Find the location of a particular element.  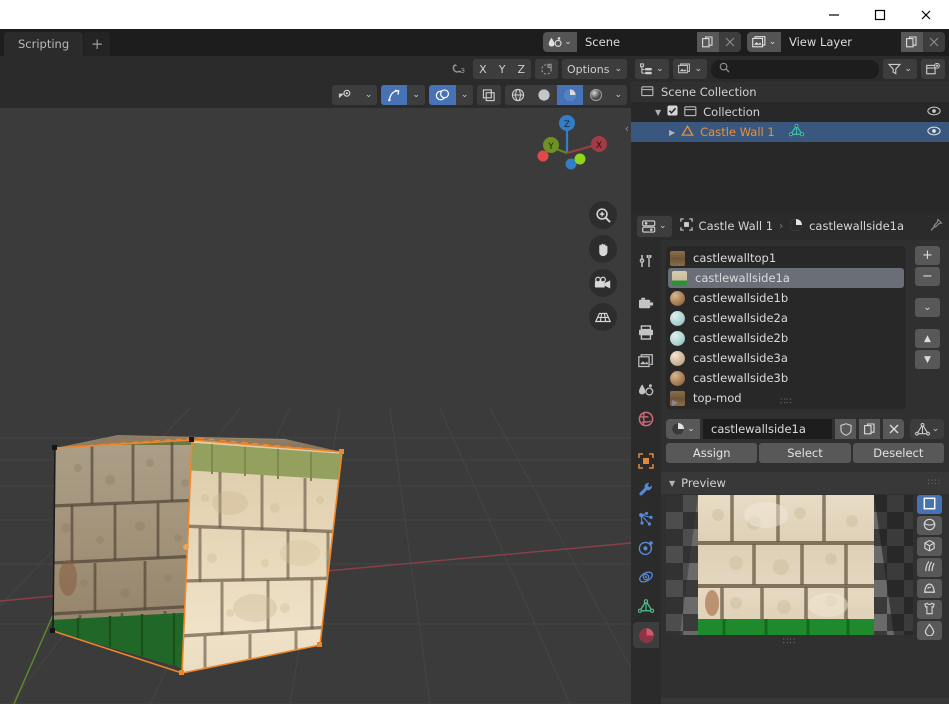

object-visibility-group: ⌄ is located at coordinates (354, 95).